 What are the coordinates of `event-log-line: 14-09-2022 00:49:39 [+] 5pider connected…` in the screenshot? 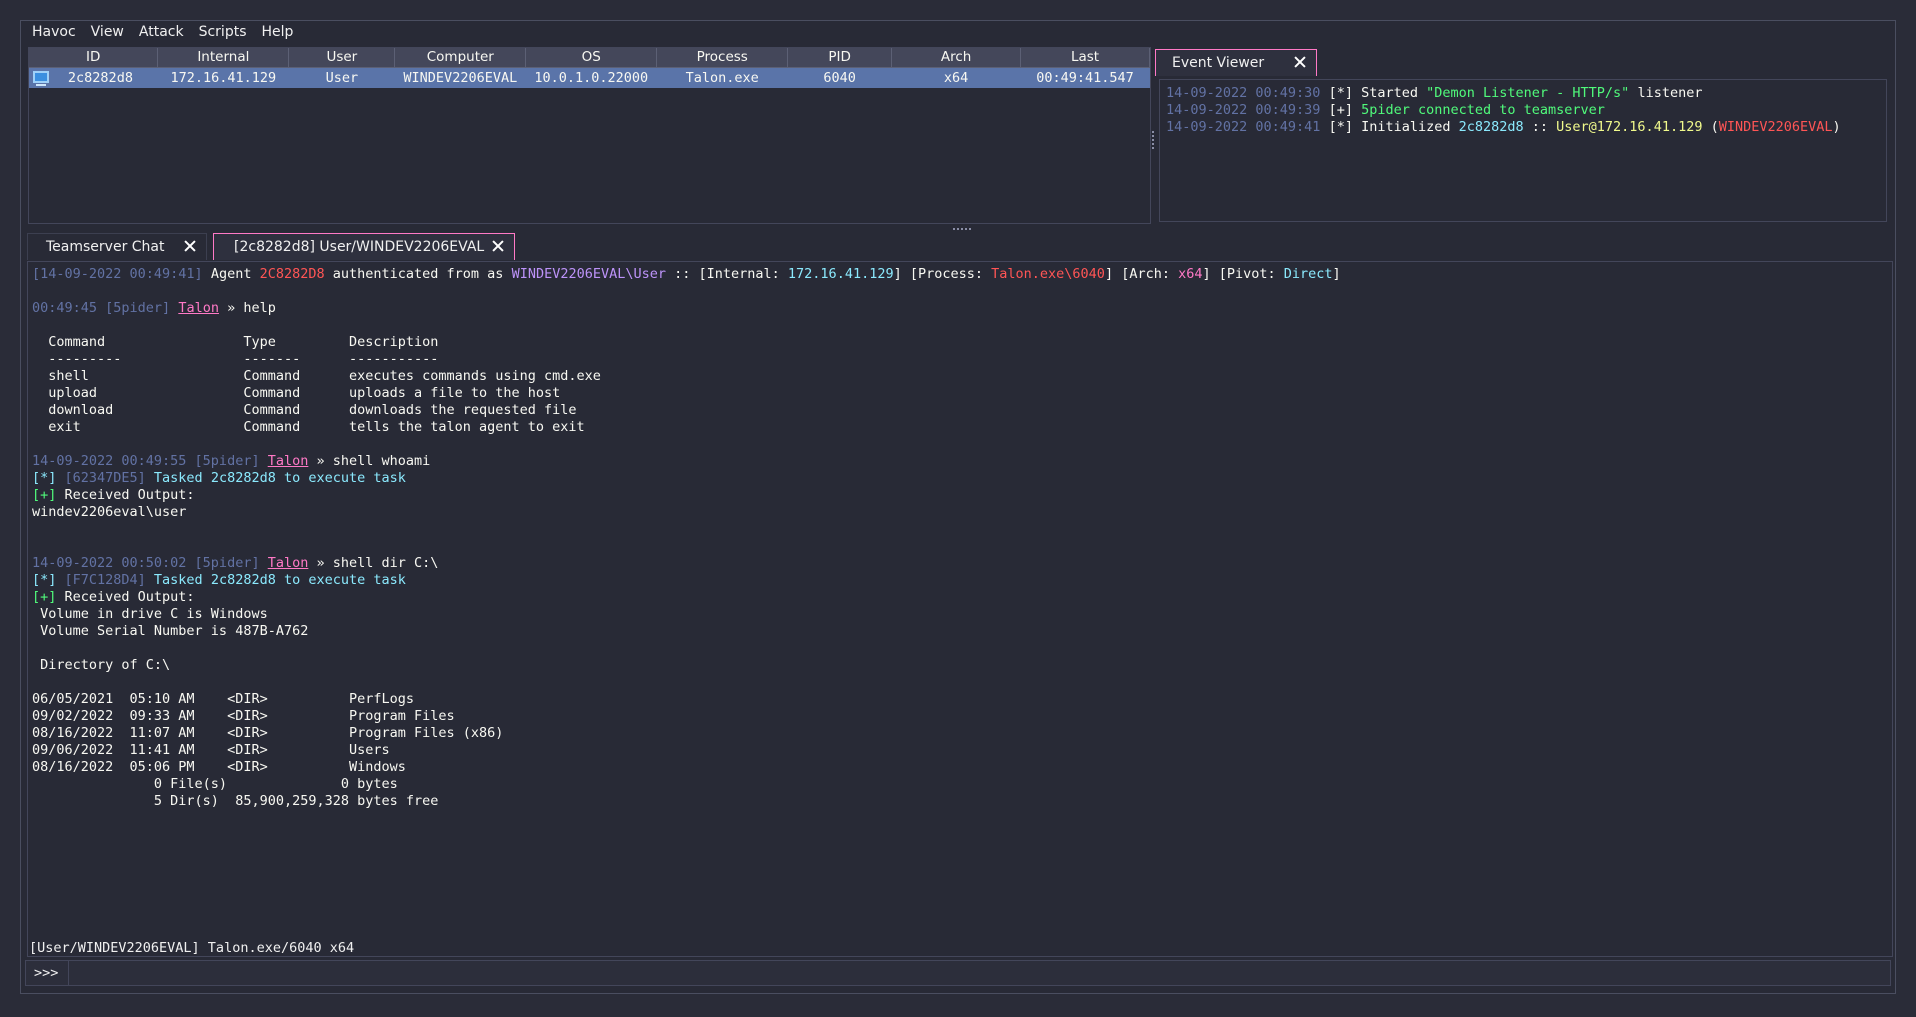 It's located at (1523, 110).